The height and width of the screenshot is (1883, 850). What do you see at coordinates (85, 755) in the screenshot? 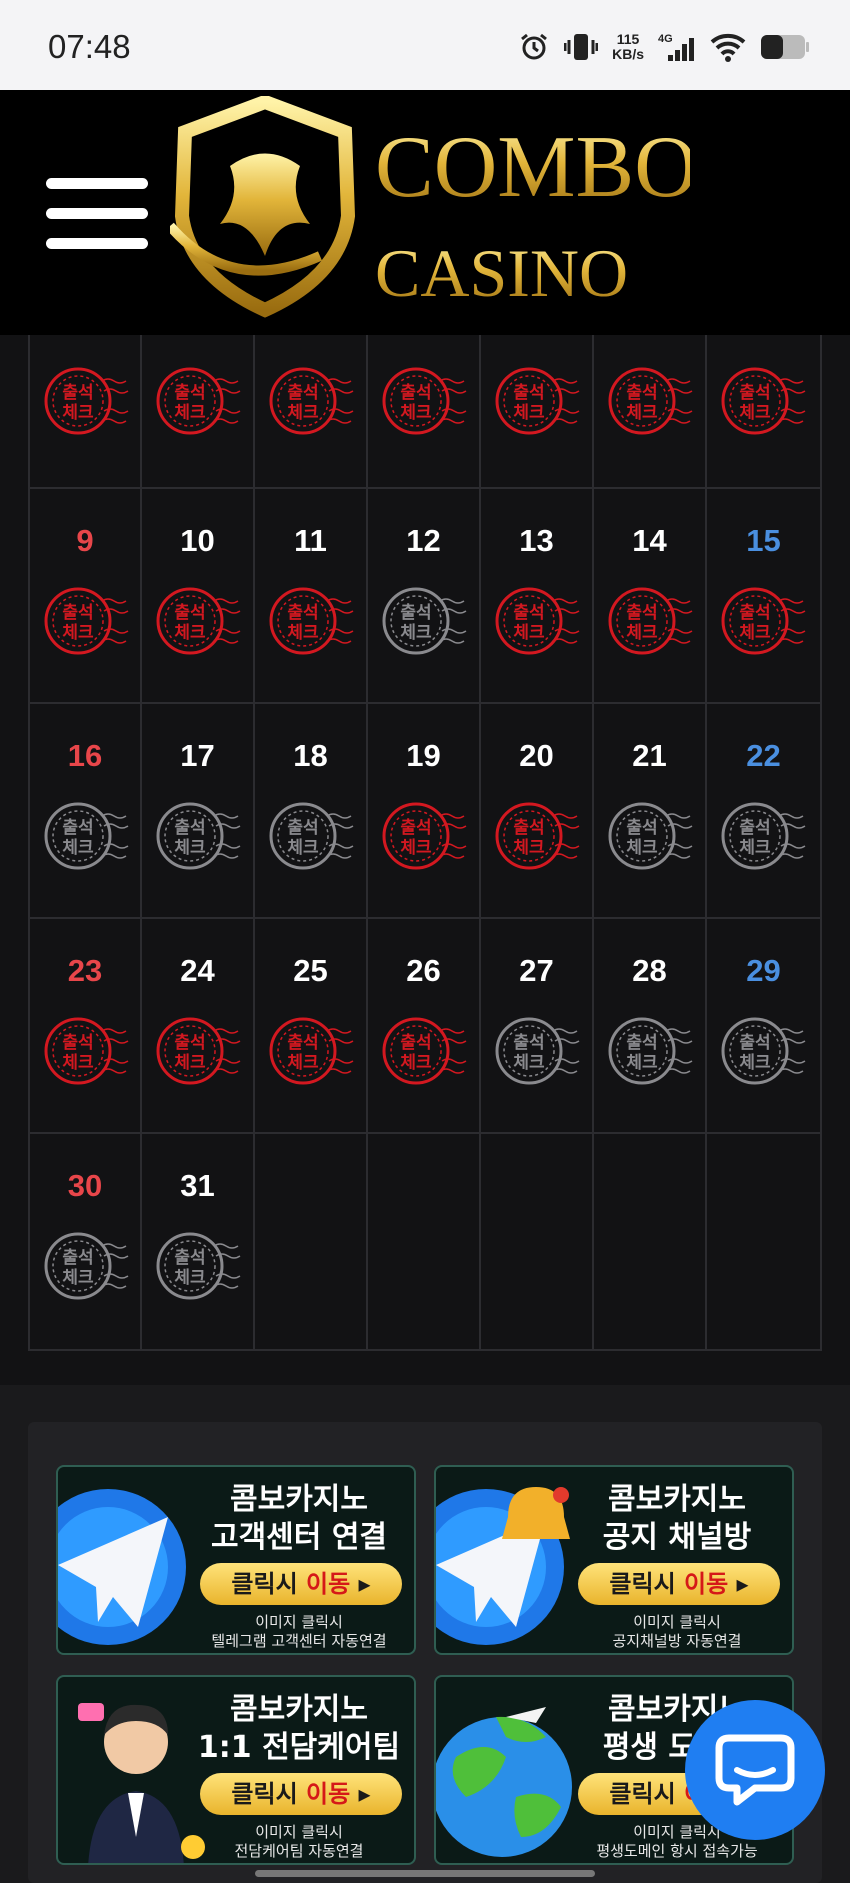
I see `day-number: 16` at bounding box center [85, 755].